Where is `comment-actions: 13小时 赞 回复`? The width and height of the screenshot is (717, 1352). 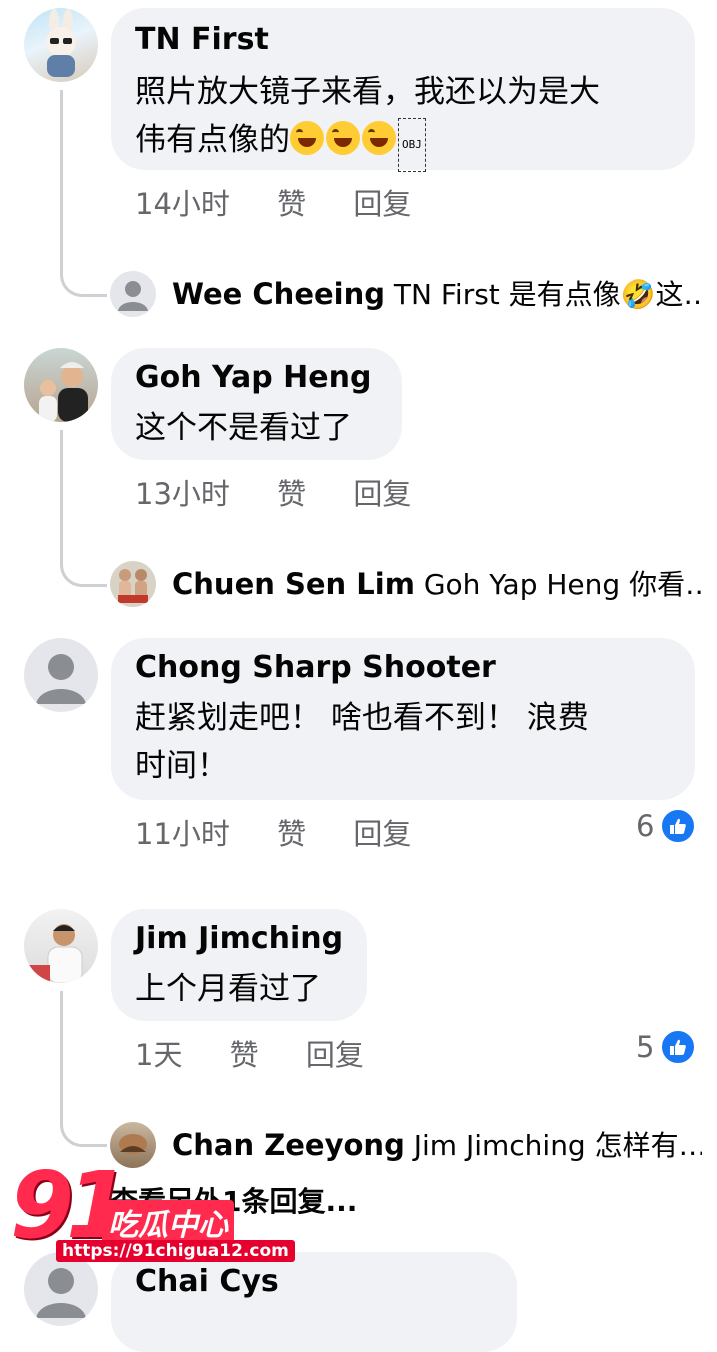
comment-actions: 13小时 赞 回复 is located at coordinates (273, 494).